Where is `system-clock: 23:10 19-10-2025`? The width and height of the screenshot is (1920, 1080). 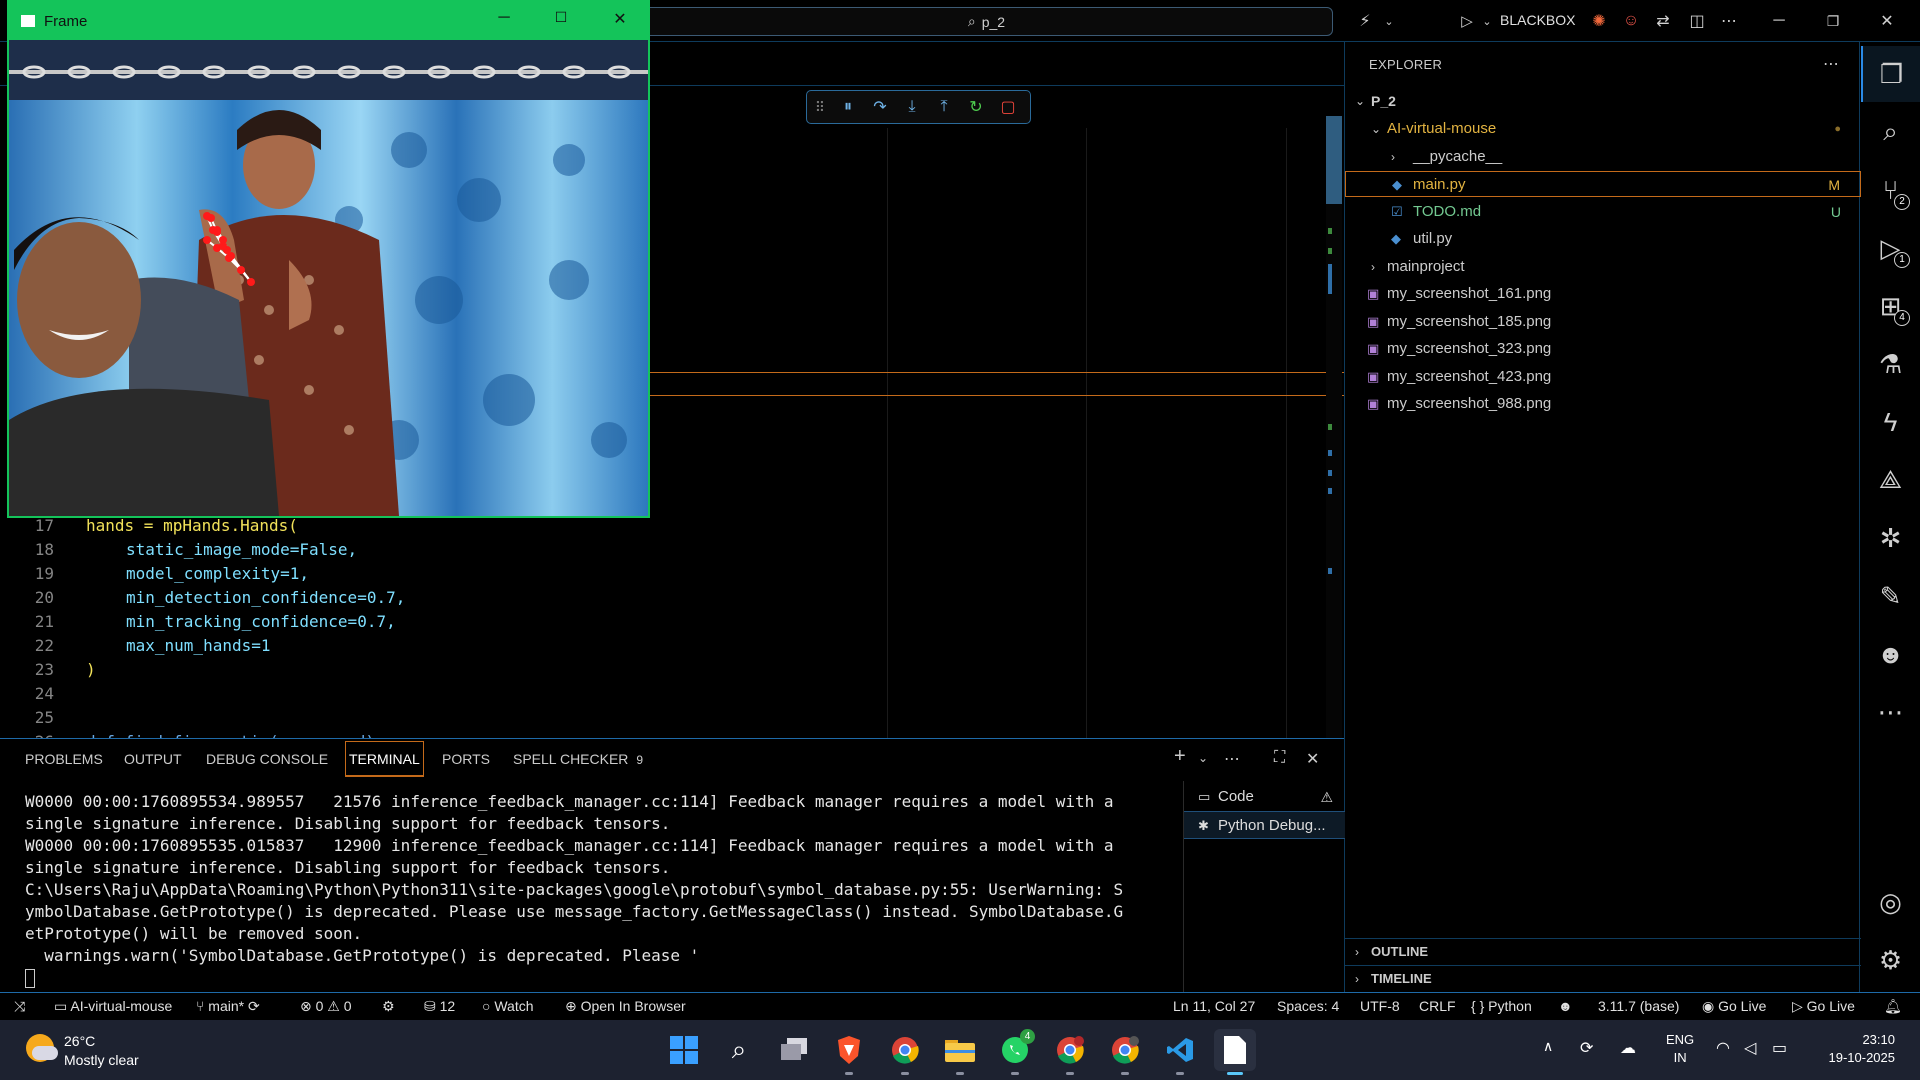 system-clock: 23:10 19-10-2025 is located at coordinates (1854, 1049).